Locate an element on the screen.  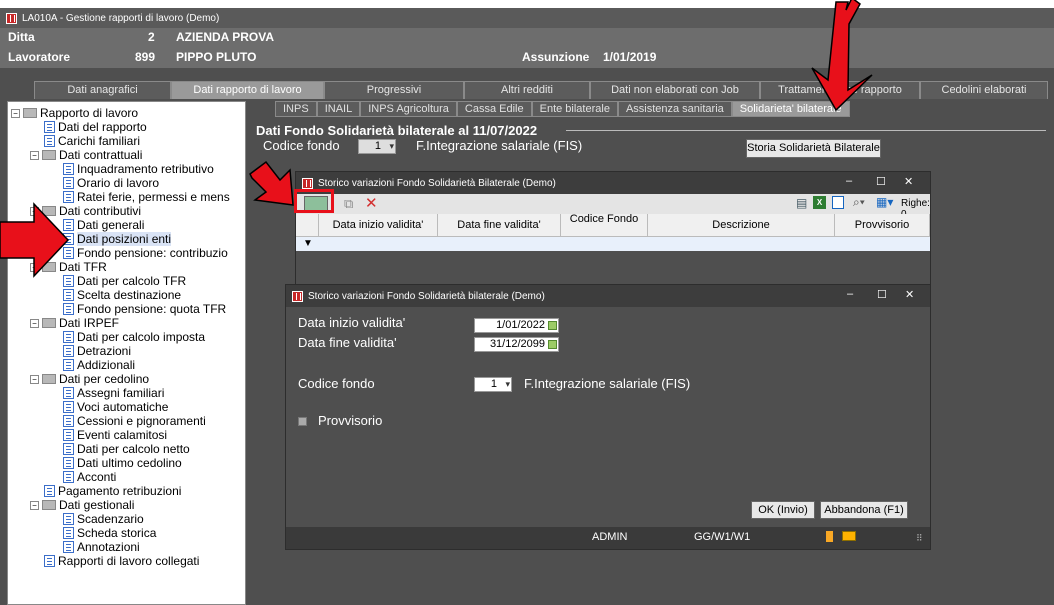
tree-node-ultimo-cedolino: Dati ultimo cedolino is located at coordinates (122, 463).